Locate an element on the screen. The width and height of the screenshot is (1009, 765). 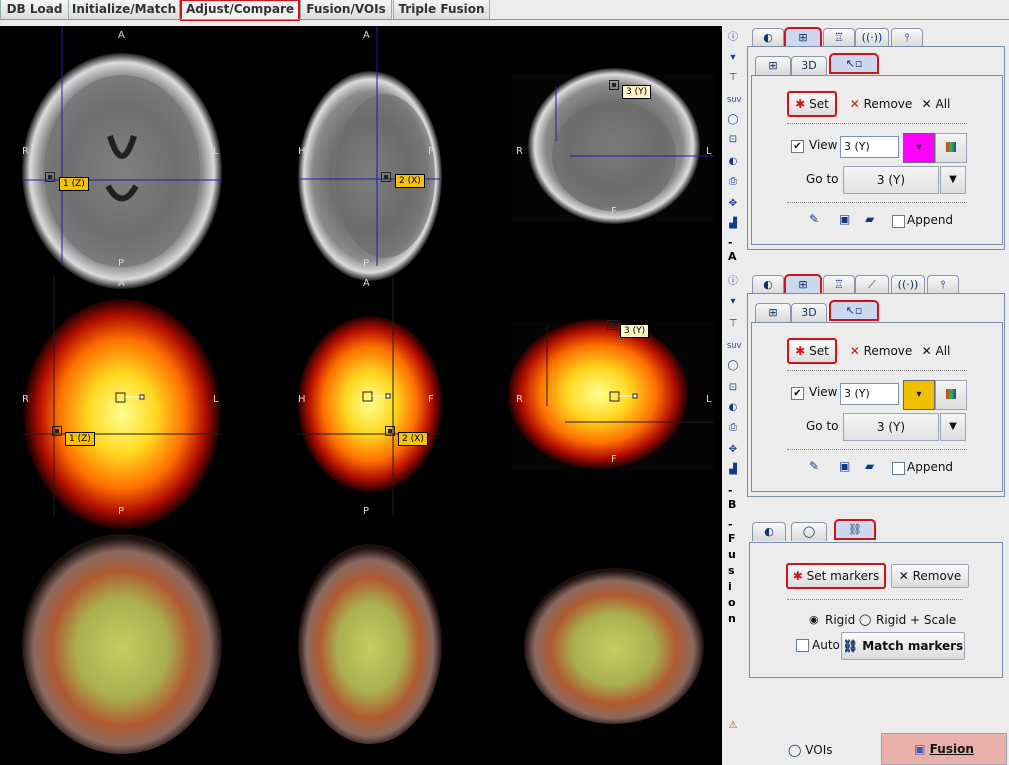
fusion-axial is located at coordinates (122, 644).